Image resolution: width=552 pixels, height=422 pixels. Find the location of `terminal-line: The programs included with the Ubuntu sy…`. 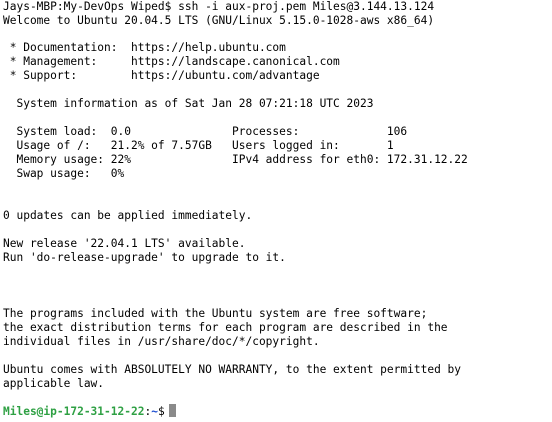

terminal-line: The programs included with the Ubuntu sy… is located at coordinates (215, 313).